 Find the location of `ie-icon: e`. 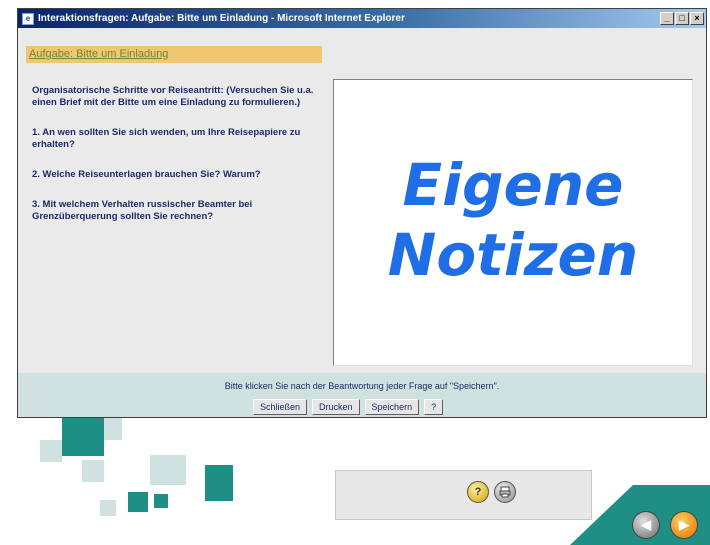

ie-icon: e is located at coordinates (28, 18).